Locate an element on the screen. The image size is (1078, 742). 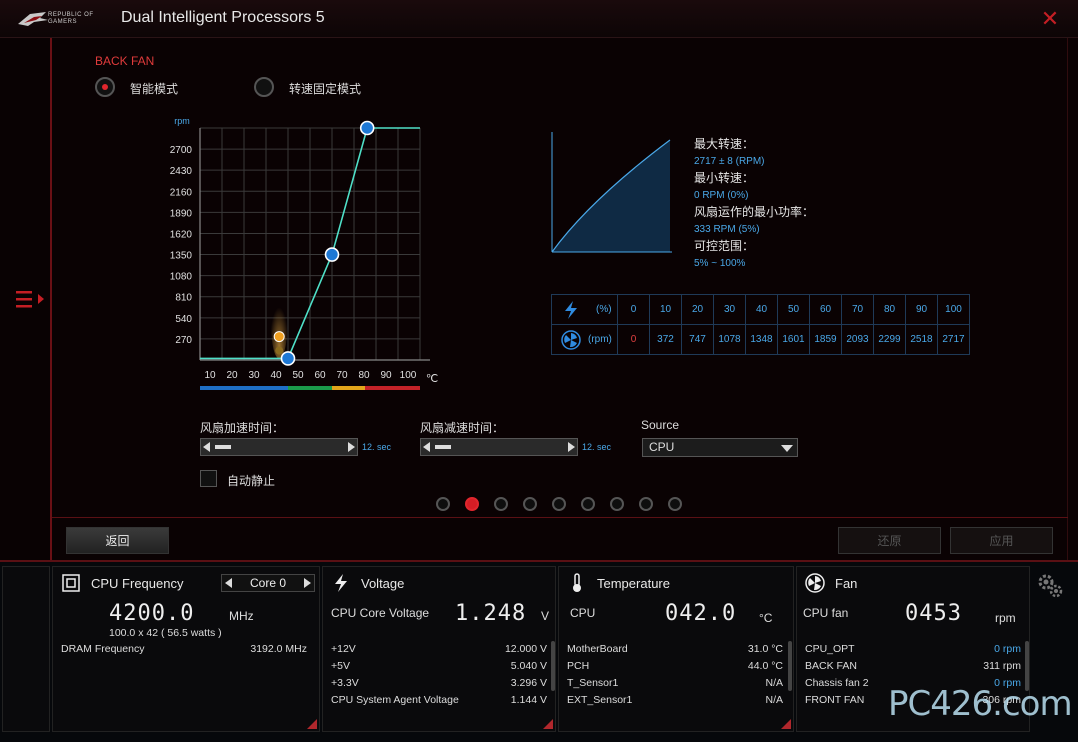
max-speed-value: 2717 ± 8 (RPM) is located at coordinates (729, 161).